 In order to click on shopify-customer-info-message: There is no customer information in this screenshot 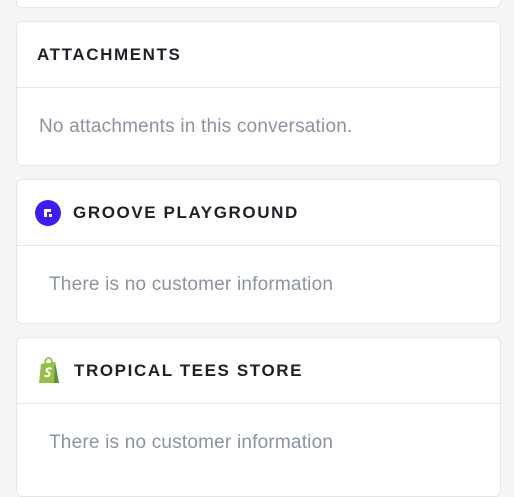, I will do `click(191, 442)`.